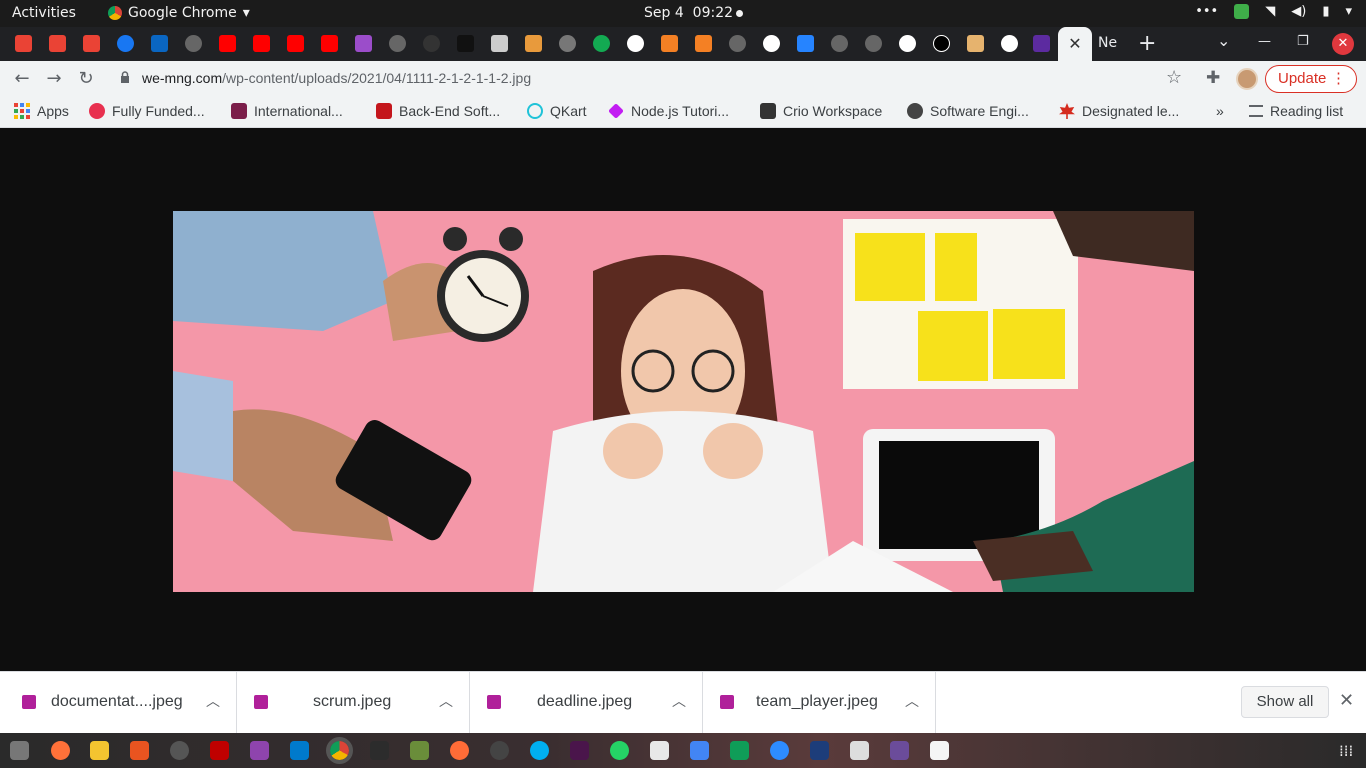  I want to click on sheets-icon, so click(739, 750).